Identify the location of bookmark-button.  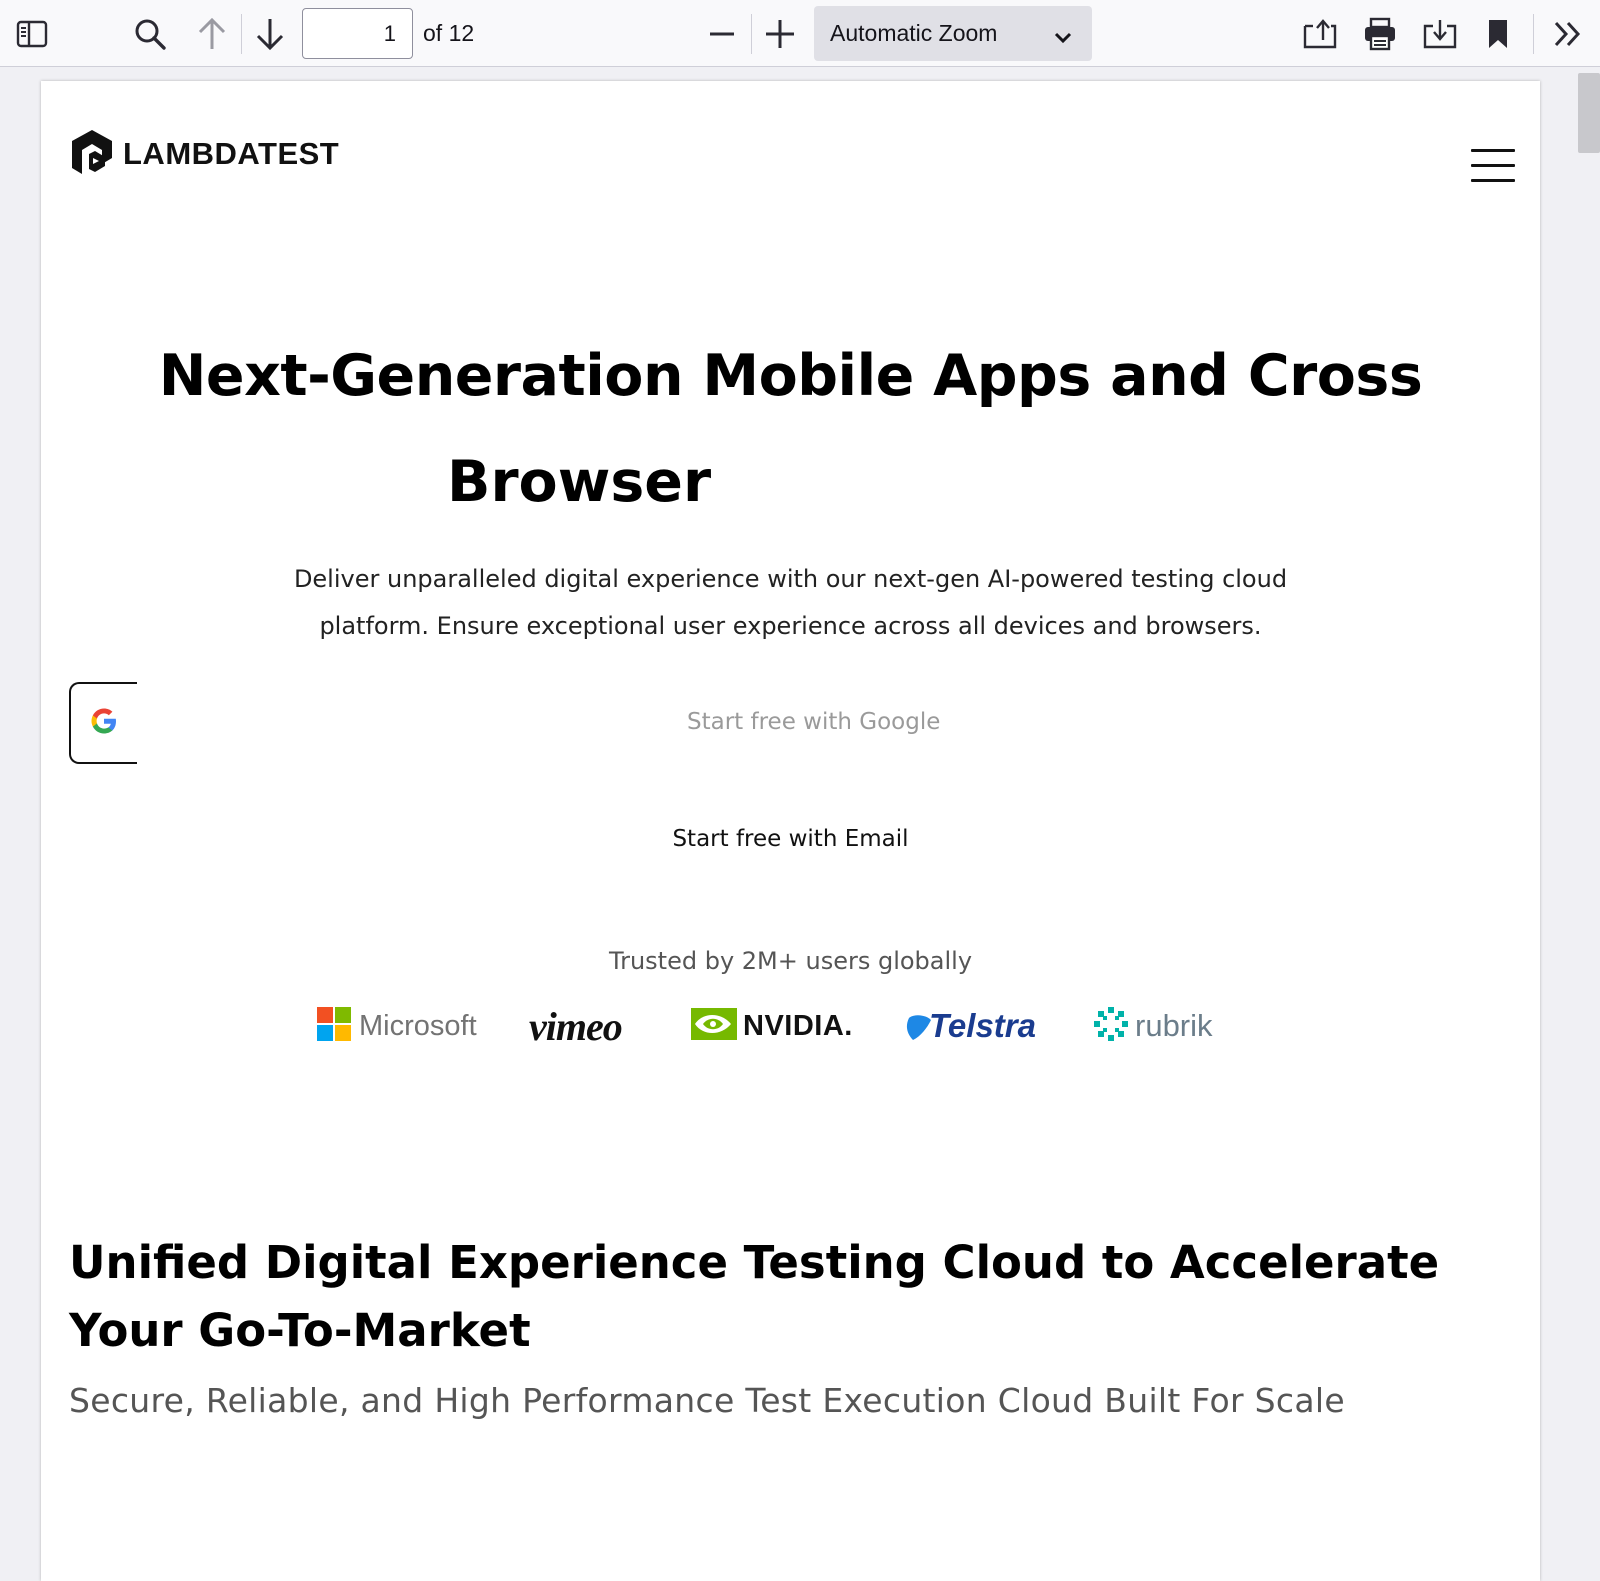
(1498, 34).